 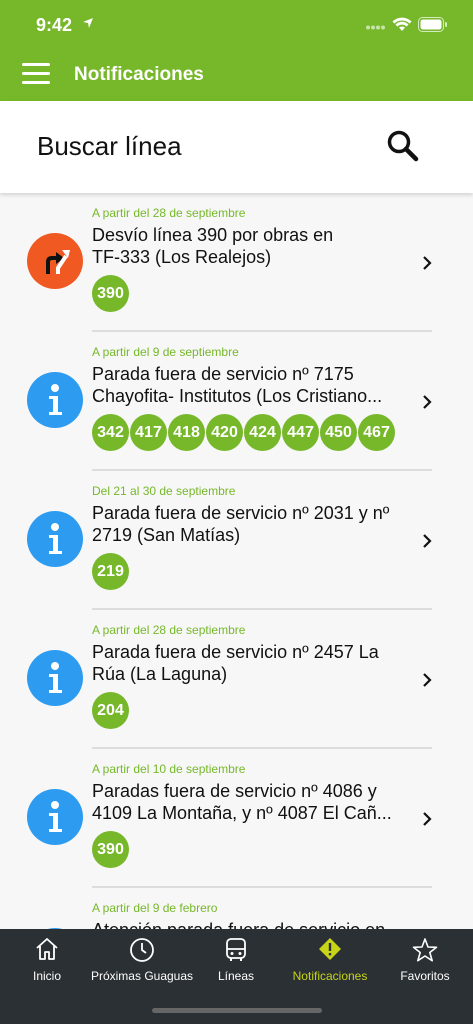 What do you see at coordinates (224, 432) in the screenshot?
I see `line-badge: 420` at bounding box center [224, 432].